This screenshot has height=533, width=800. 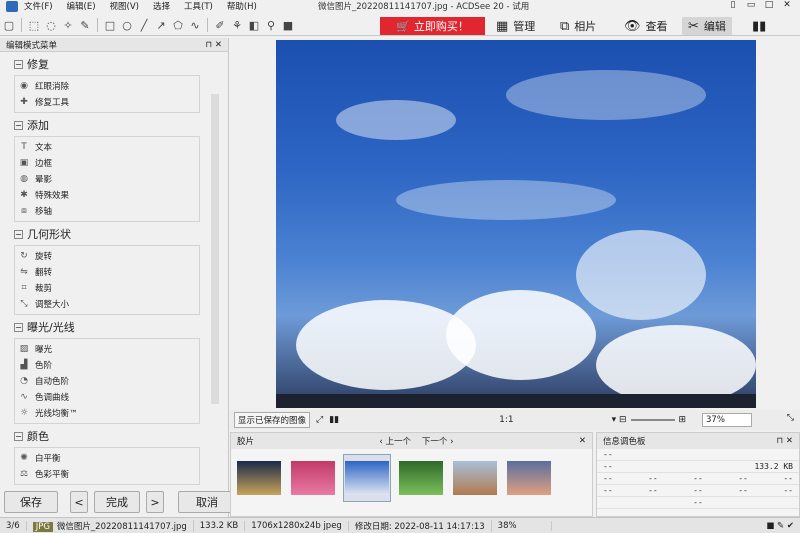 I want to click on polygon-icon: ⬠, so click(x=178, y=25).